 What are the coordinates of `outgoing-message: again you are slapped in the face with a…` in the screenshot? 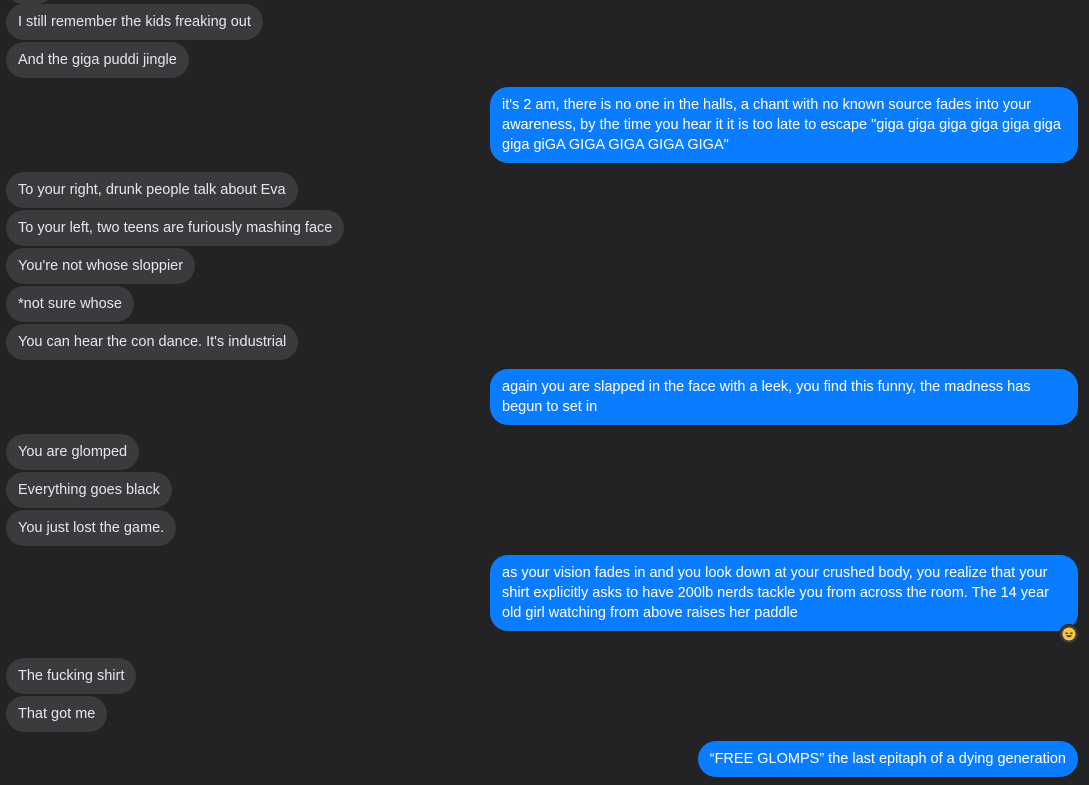 It's located at (784, 397).